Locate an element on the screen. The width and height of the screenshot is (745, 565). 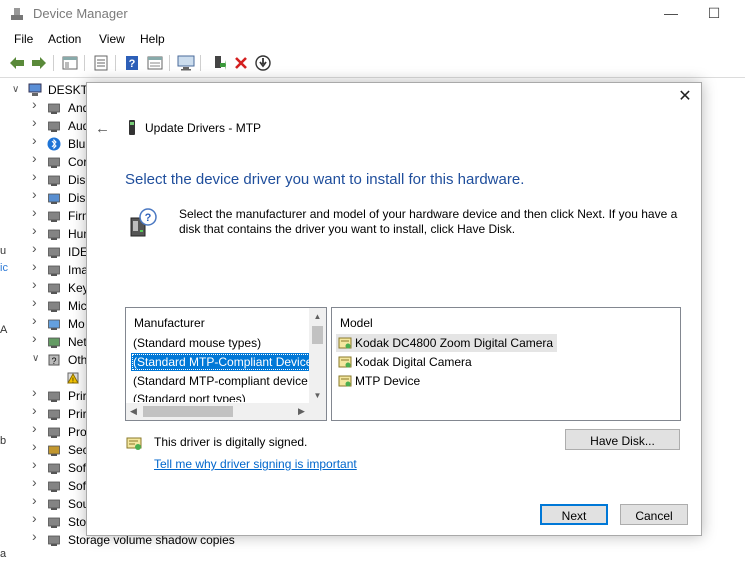
manufacturer-item-selected: (Standard MTP-Compliant Device is located at coordinates (221, 362).